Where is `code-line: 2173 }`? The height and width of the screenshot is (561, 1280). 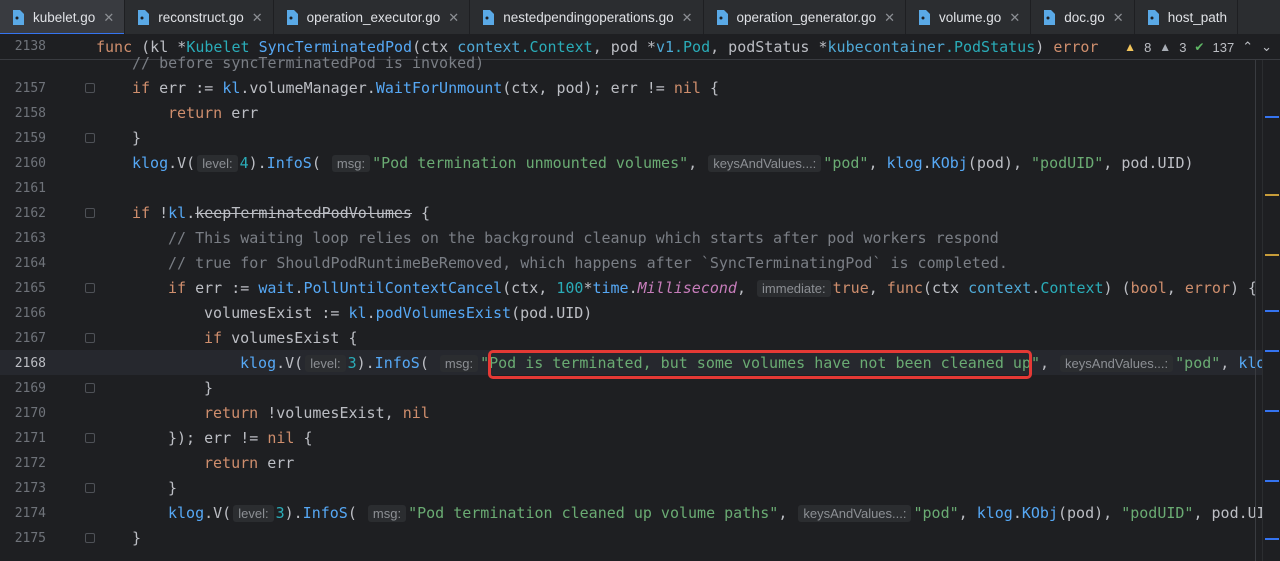
code-line: 2173 } is located at coordinates (96, 488).